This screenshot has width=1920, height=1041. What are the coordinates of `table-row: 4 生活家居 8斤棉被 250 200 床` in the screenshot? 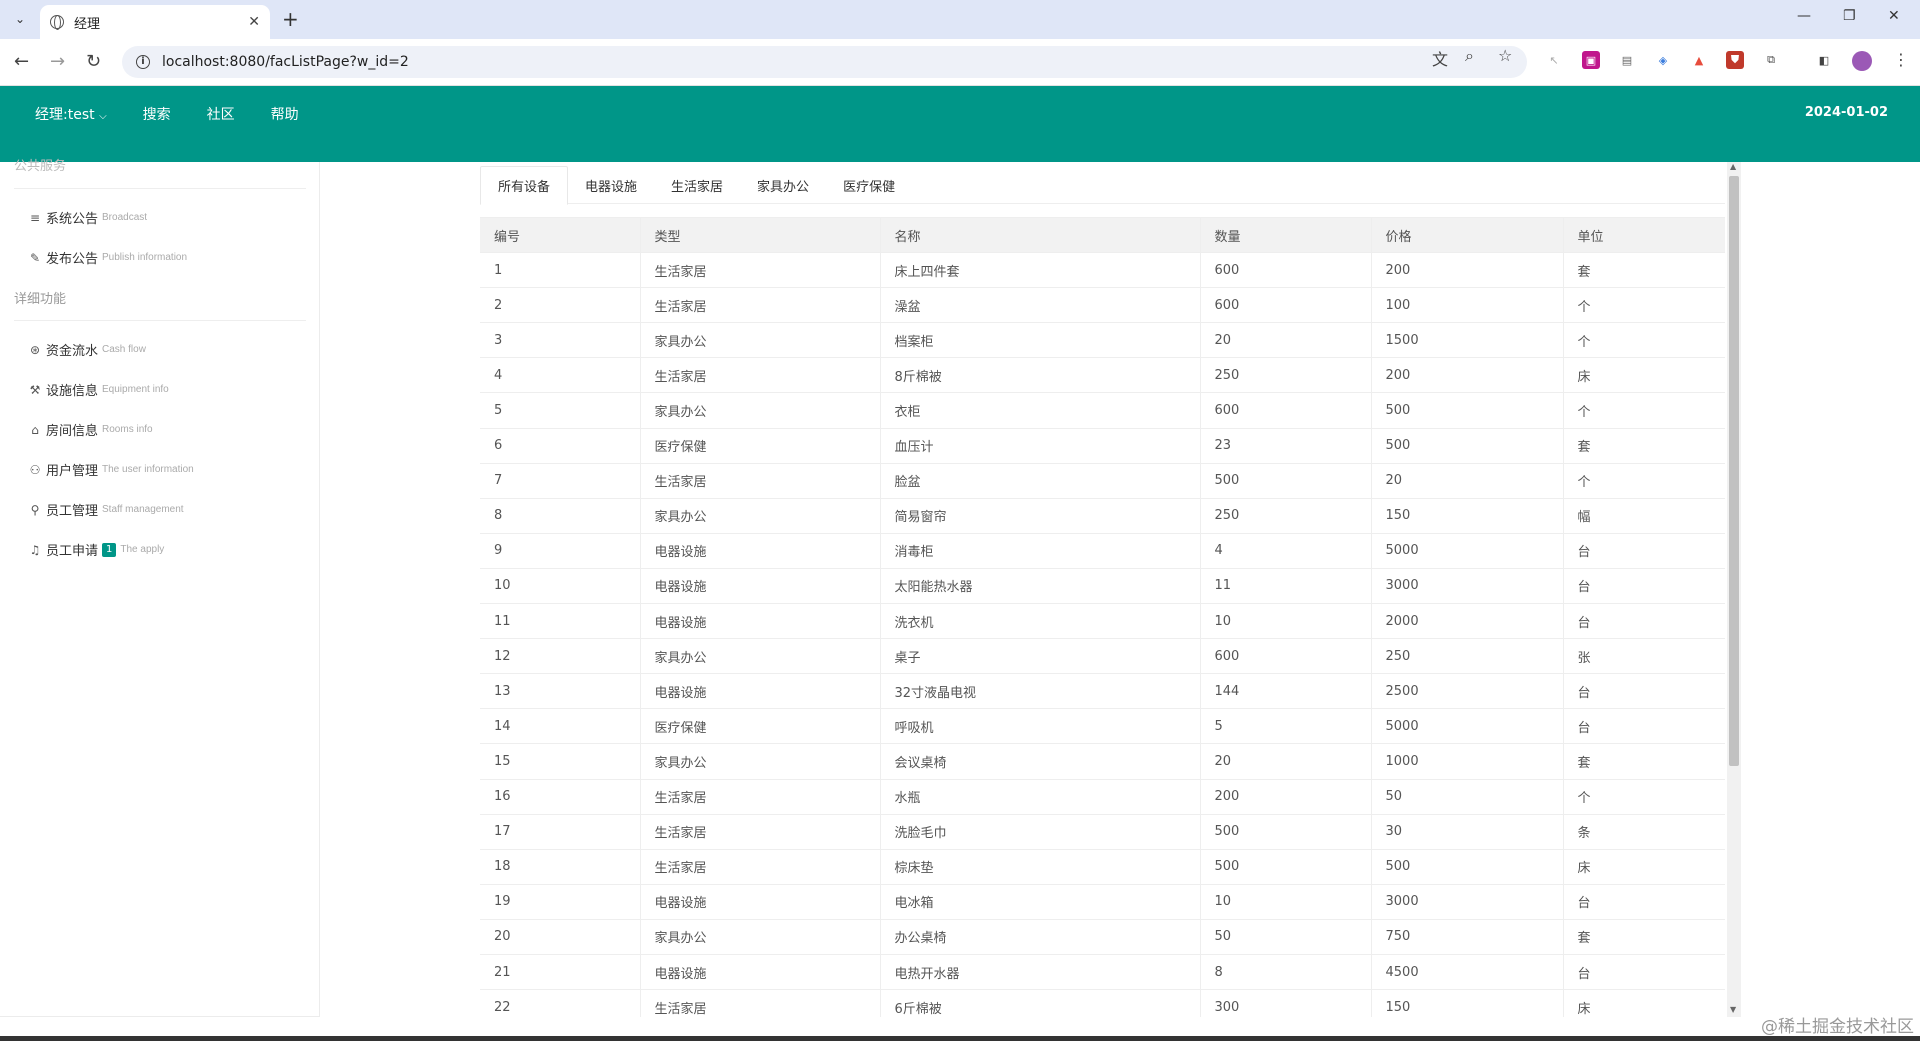 It's located at (1102, 375).